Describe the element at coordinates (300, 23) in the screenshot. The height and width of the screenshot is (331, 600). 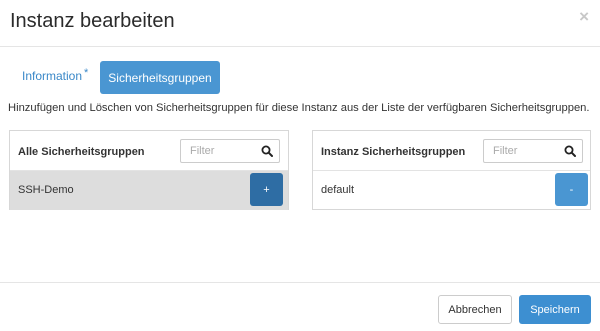
I see `modal-header: Instanz bearbeiten ×` at that location.